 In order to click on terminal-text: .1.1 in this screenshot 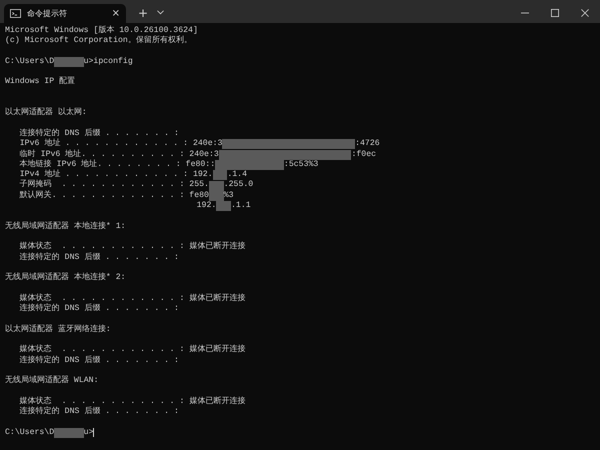, I will do `click(241, 206)`.